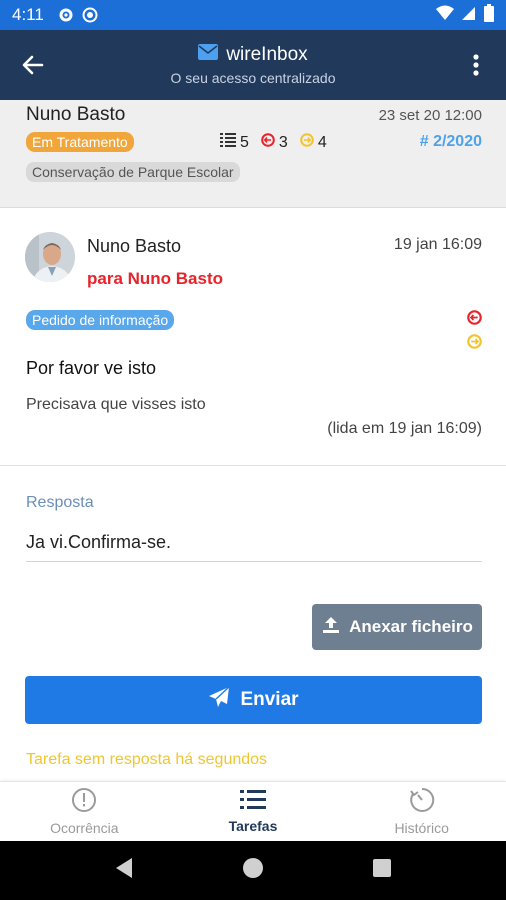 Image resolution: width=506 pixels, height=900 pixels. Describe the element at coordinates (253, 15) in the screenshot. I see `status-bar: 4:11` at that location.